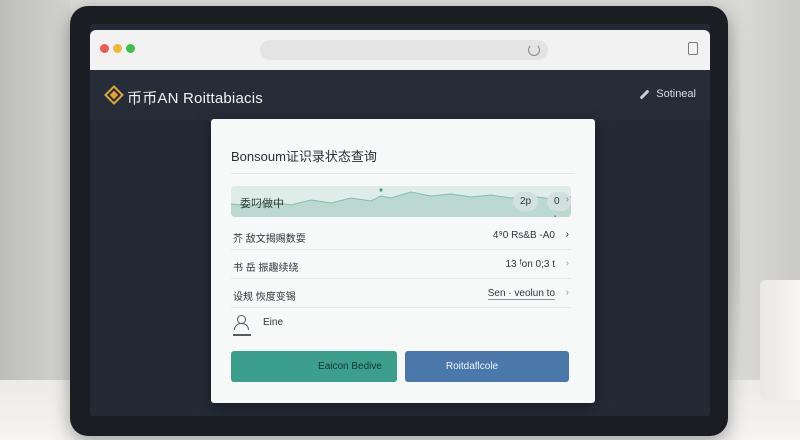 This screenshot has width=800, height=440. I want to click on activity-sparkline: 委叼做中 2p 0 k ›, so click(401, 201).